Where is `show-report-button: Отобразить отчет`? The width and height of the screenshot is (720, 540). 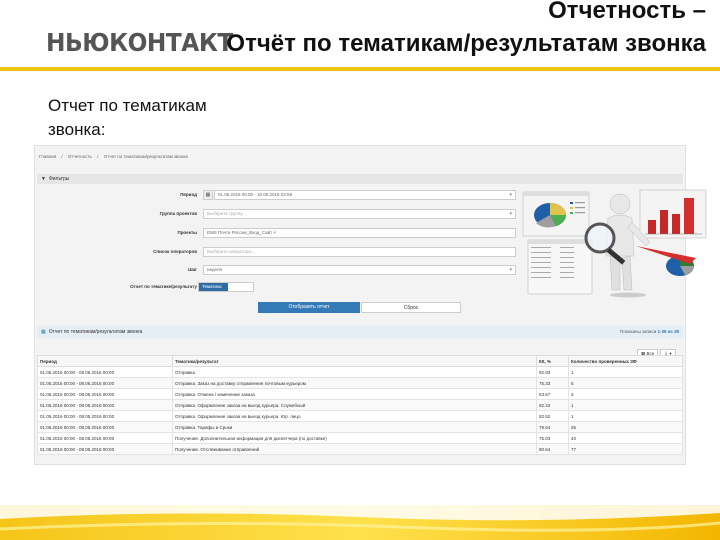 show-report-button: Отобразить отчет is located at coordinates (309, 307).